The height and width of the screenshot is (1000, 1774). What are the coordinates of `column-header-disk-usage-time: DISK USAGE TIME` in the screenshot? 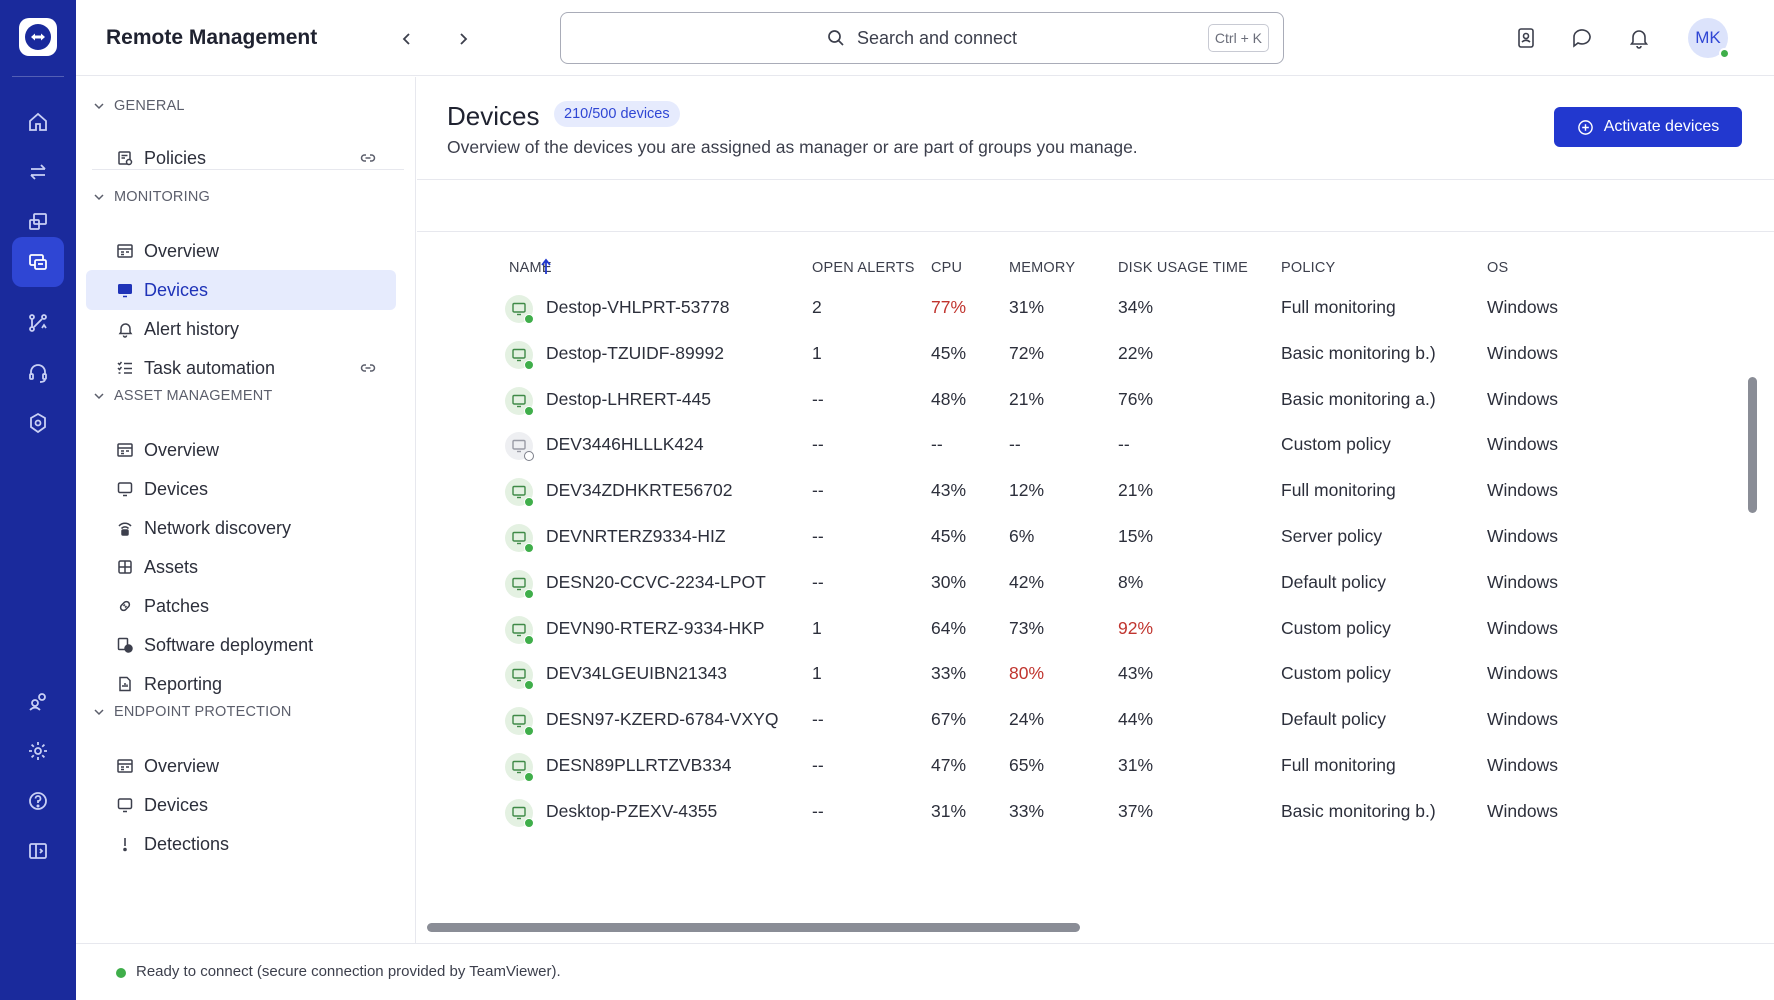 It's located at (1183, 268).